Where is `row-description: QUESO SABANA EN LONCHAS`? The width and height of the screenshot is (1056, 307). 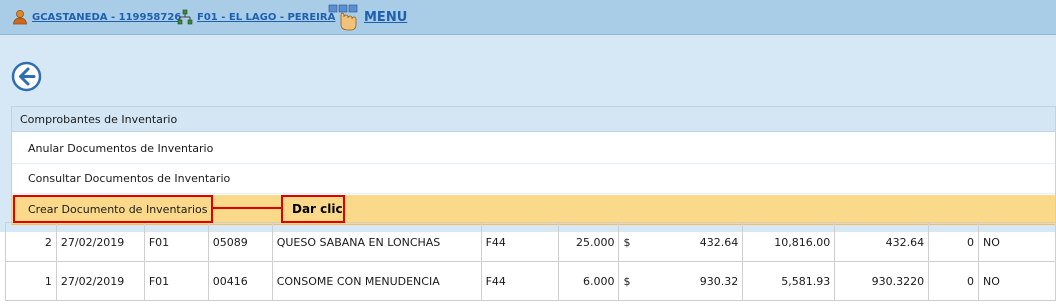 row-description: QUESO SABANA EN LONCHAS is located at coordinates (376, 242).